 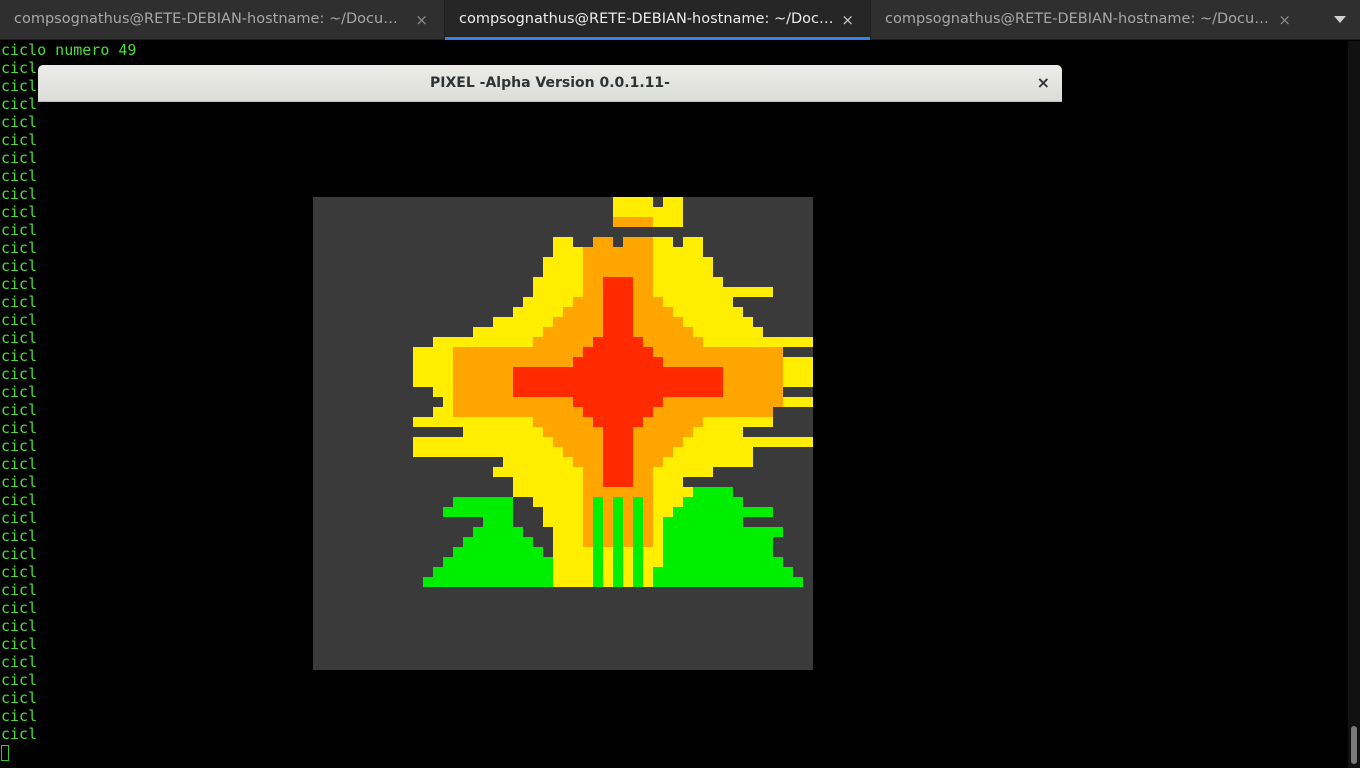 What do you see at coordinates (1354, 745) in the screenshot?
I see `scrollbar-thumb` at bounding box center [1354, 745].